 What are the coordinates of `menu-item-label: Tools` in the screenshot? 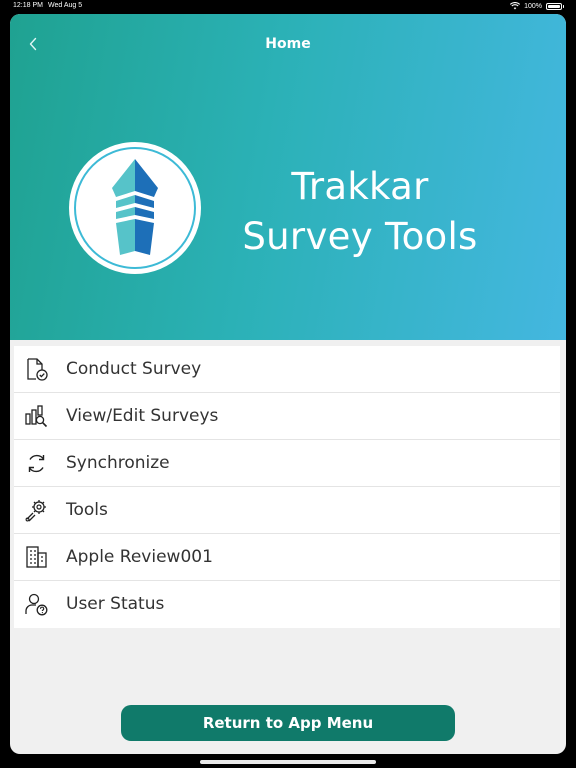 It's located at (87, 510).